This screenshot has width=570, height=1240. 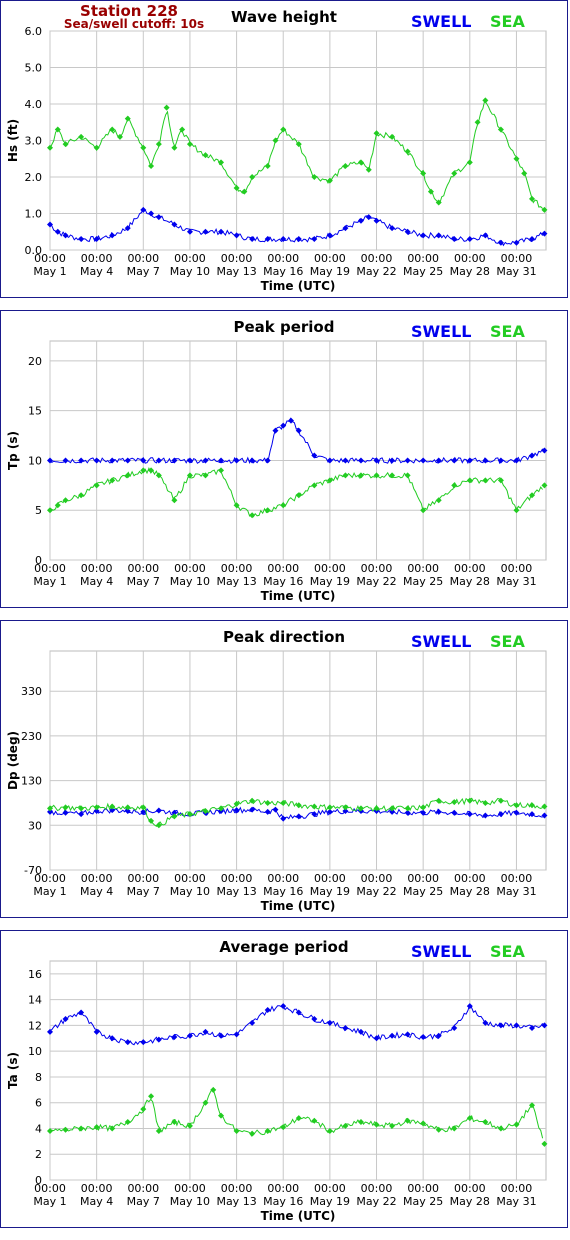 I want to click on y-tick-label: 15, so click(x=35, y=411).